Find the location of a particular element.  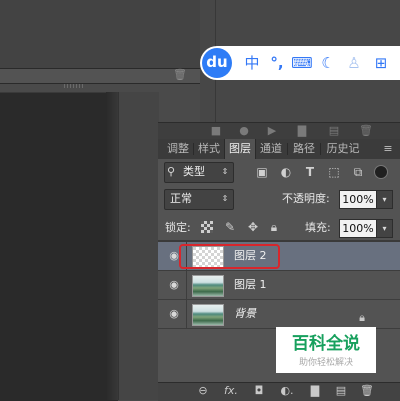

document-panel is located at coordinates (100, 34).